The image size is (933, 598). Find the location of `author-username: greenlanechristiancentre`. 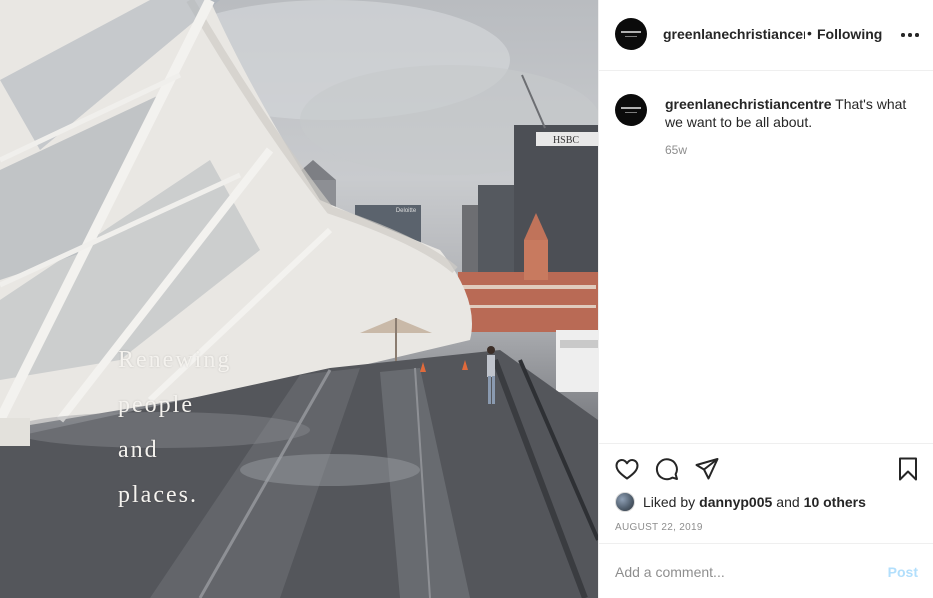

author-username: greenlanechristiancentre is located at coordinates (734, 34).